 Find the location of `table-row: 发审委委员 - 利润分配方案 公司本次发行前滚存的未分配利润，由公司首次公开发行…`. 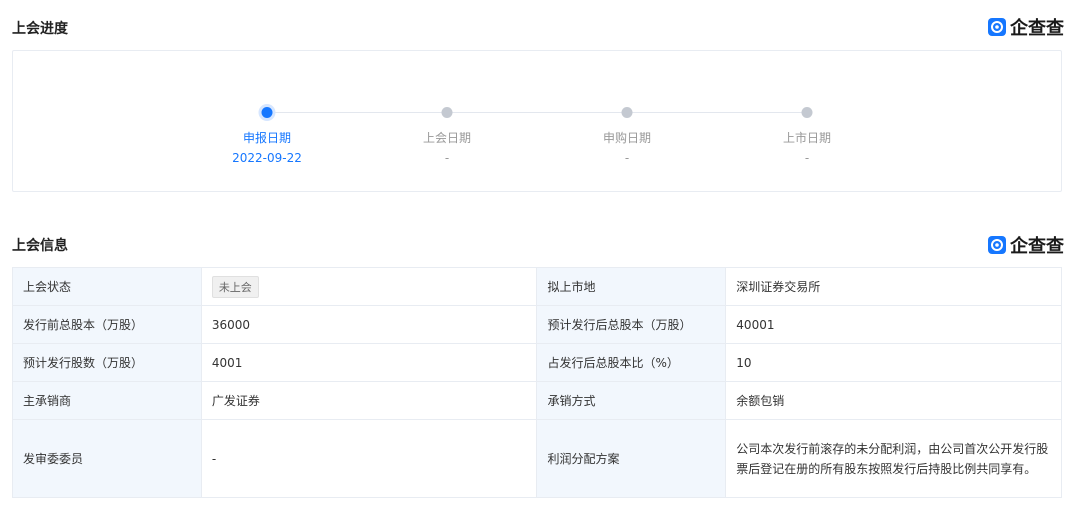

table-row: 发审委委员 - 利润分配方案 公司本次发行前滚存的未分配利润，由公司首次公开发行… is located at coordinates (537, 458).